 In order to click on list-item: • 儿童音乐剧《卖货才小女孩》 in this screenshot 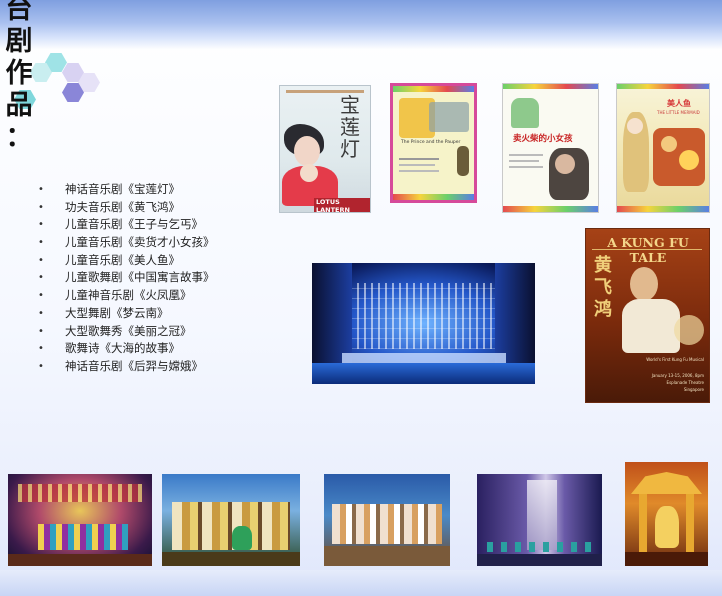, I will do `click(126, 242)`.